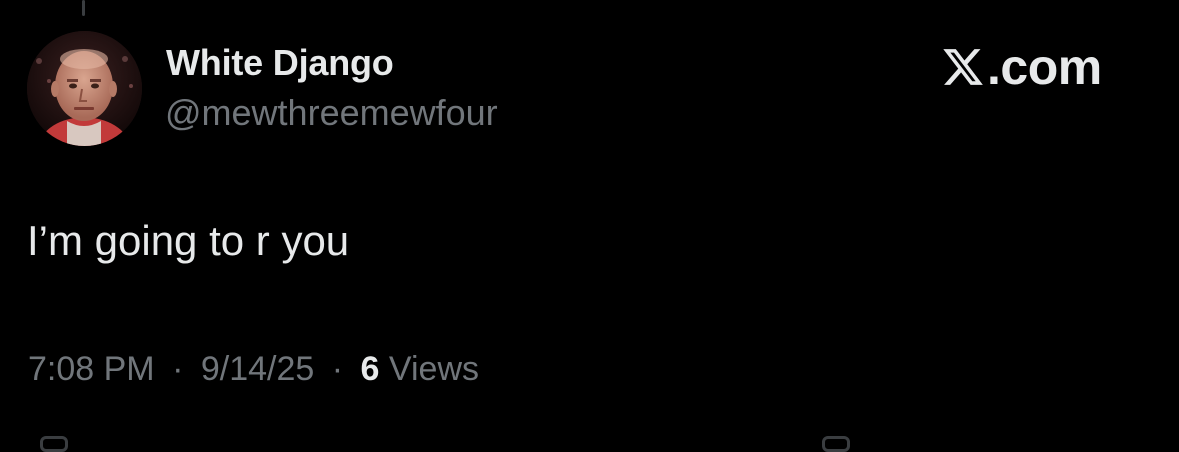 This screenshot has width=1179, height=452. Describe the element at coordinates (188, 240) in the screenshot. I see `post-text: I’m going to r you` at that location.